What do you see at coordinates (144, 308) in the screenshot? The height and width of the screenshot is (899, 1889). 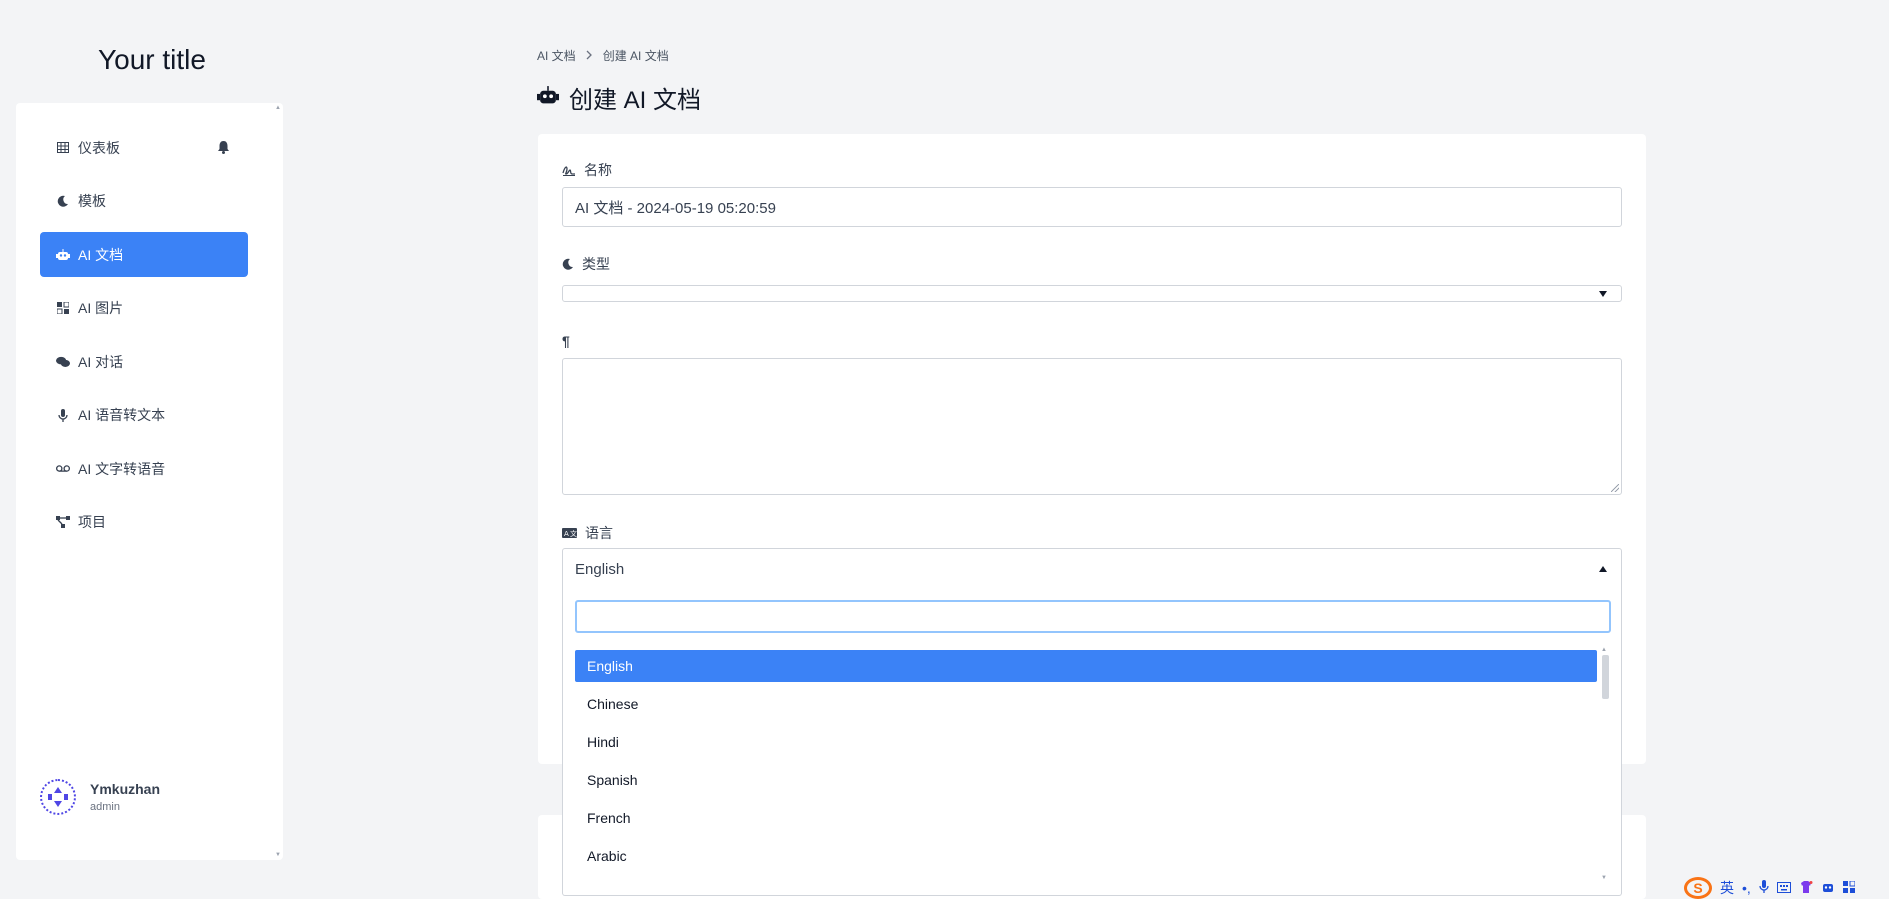 I see `sidebar-item-ai-images: AI 图片` at bounding box center [144, 308].